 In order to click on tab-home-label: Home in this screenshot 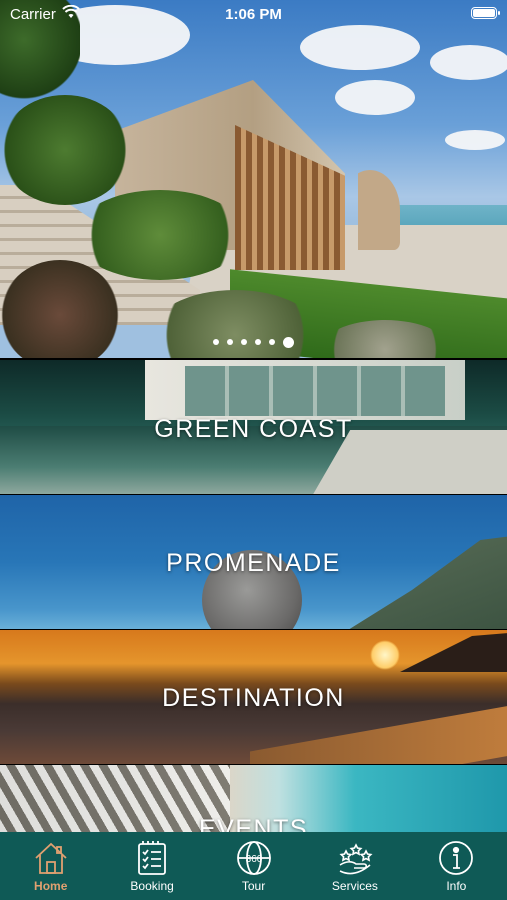, I will do `click(51, 886)`.